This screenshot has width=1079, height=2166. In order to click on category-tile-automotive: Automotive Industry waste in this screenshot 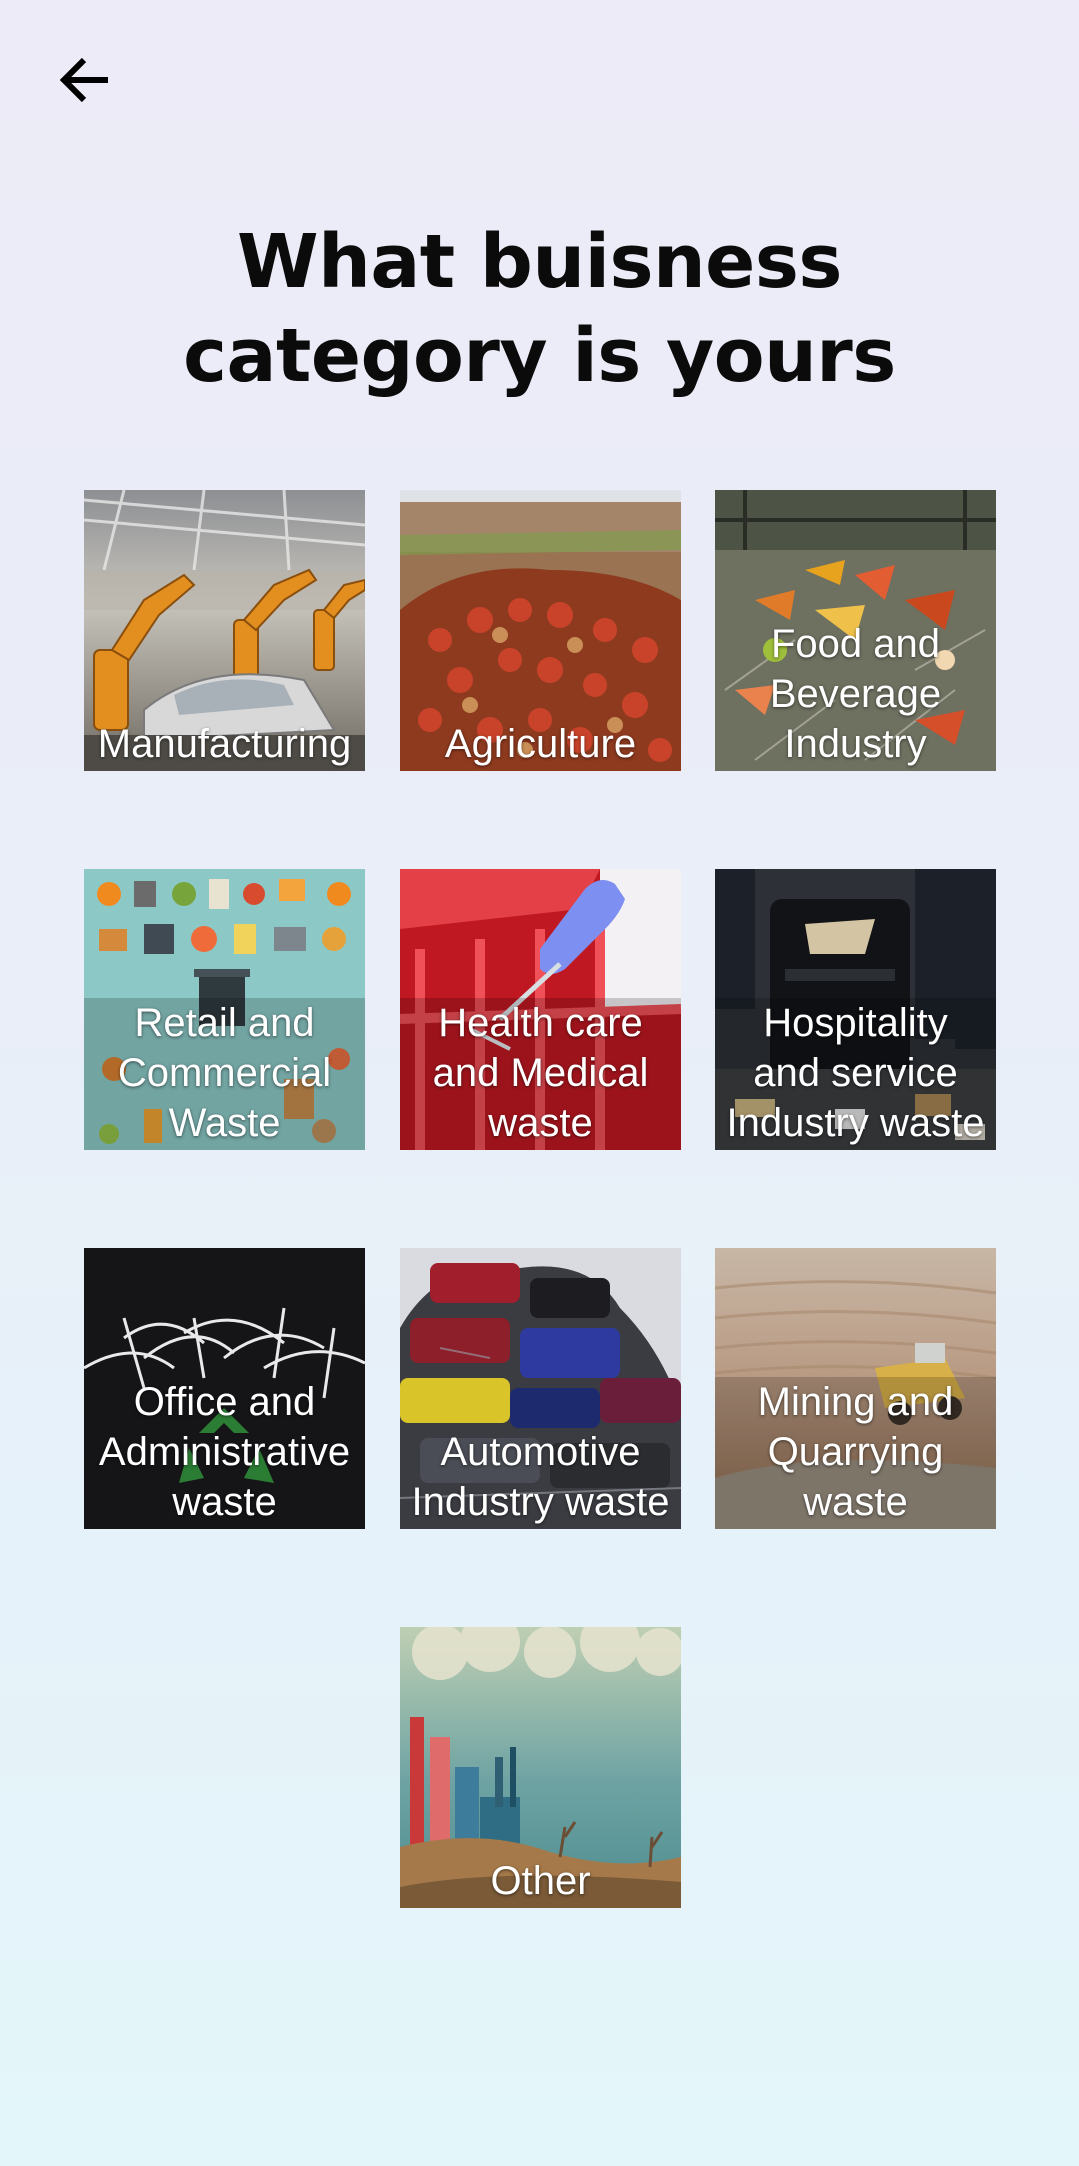, I will do `click(540, 1388)`.